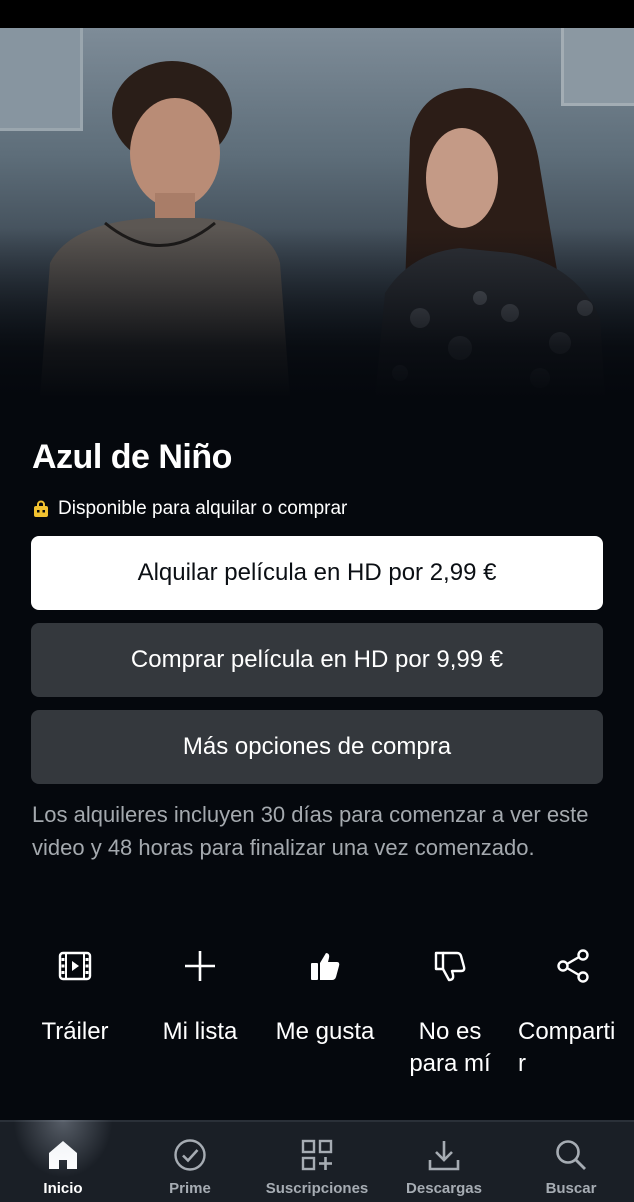  Describe the element at coordinates (571, 1188) in the screenshot. I see `nav-search-label: Buscar` at that location.